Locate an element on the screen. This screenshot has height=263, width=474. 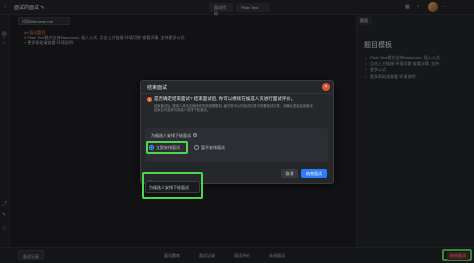
close-icon: × is located at coordinates (326, 87).